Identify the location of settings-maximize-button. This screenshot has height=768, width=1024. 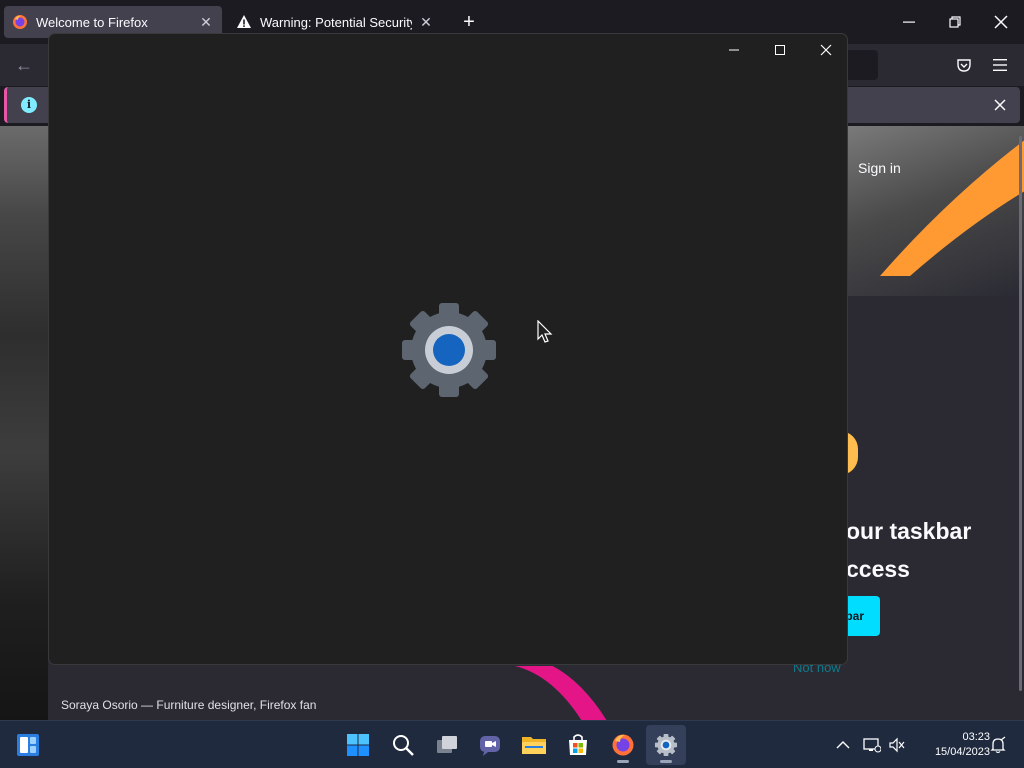
(780, 50).